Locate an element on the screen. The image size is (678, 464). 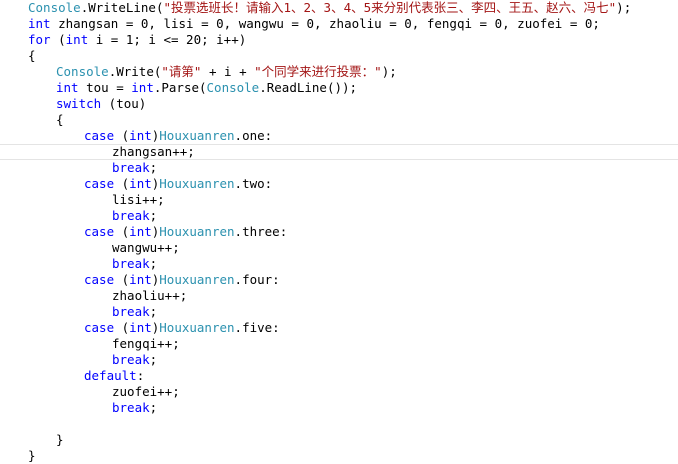
code-token: zhangsan++; is located at coordinates (153, 151).